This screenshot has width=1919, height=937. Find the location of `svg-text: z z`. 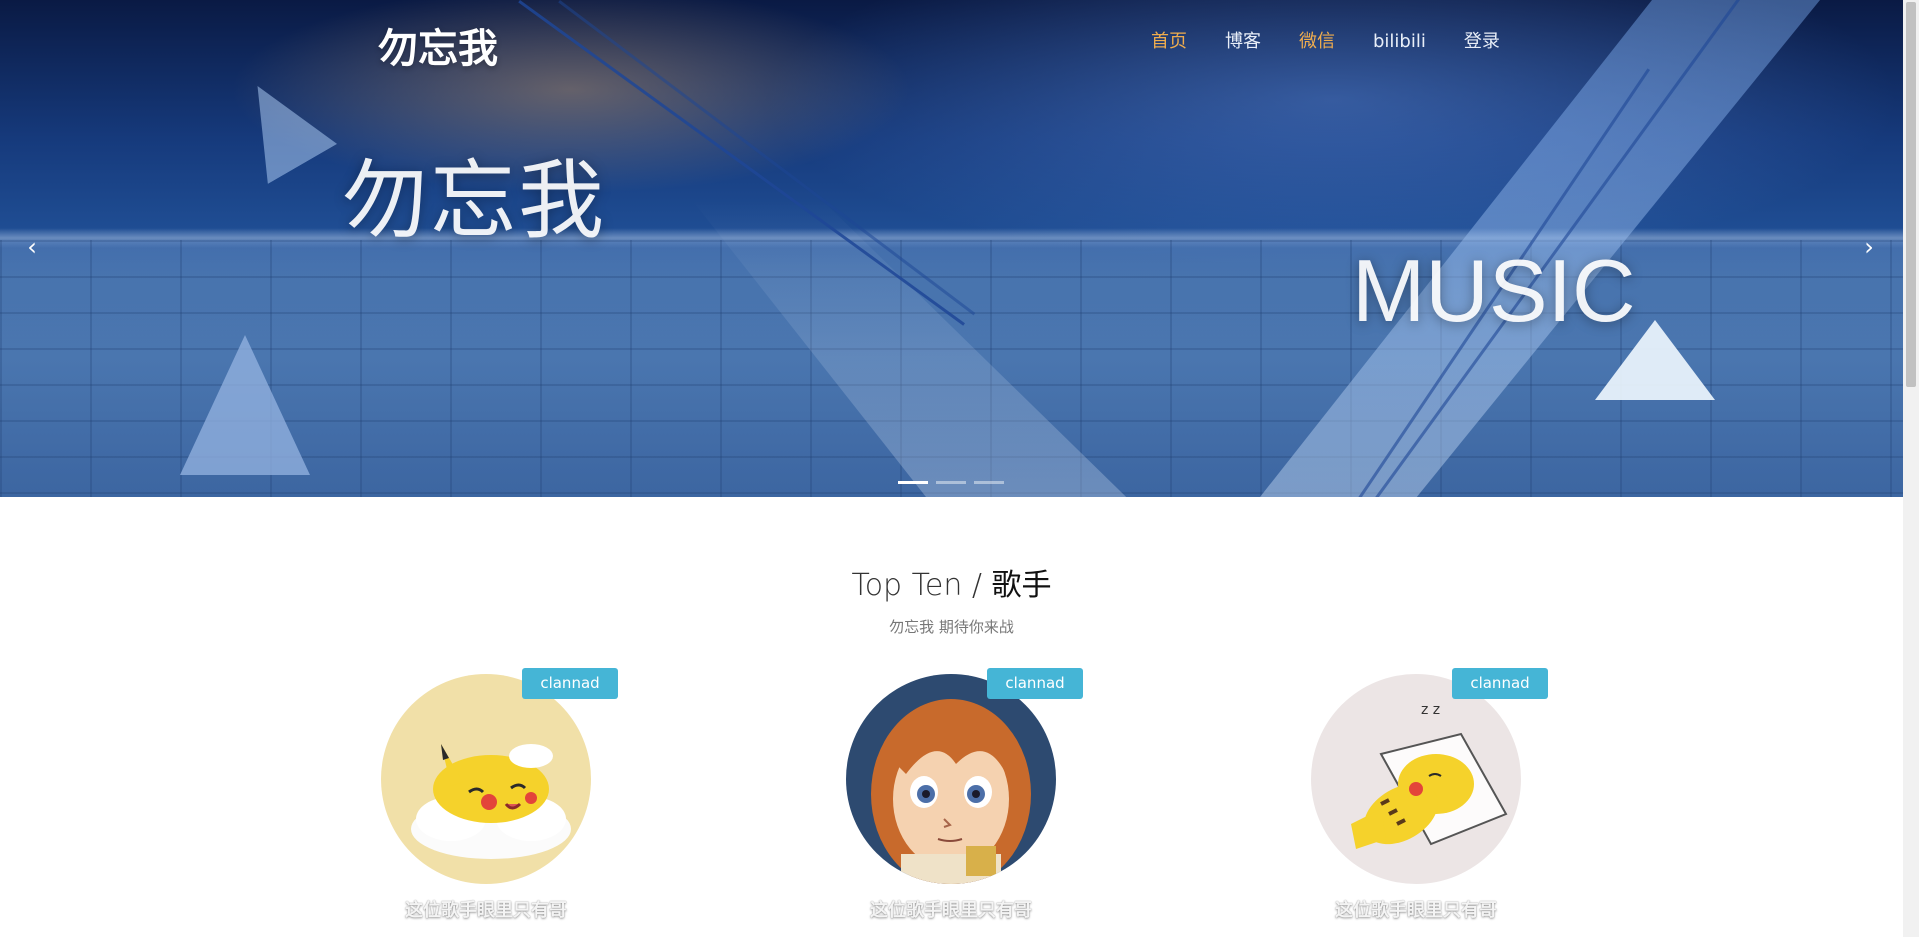

svg-text: z z is located at coordinates (1430, 710).